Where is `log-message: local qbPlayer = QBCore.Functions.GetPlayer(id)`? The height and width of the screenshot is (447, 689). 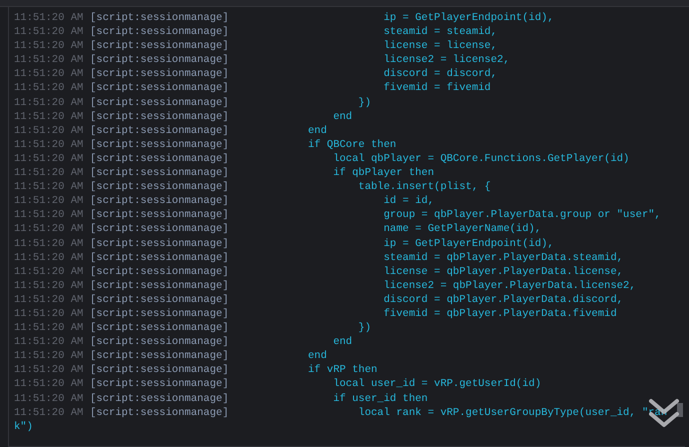 log-message: local qbPlayer = QBCore.Functions.GetPlayer(id) is located at coordinates (481, 159).